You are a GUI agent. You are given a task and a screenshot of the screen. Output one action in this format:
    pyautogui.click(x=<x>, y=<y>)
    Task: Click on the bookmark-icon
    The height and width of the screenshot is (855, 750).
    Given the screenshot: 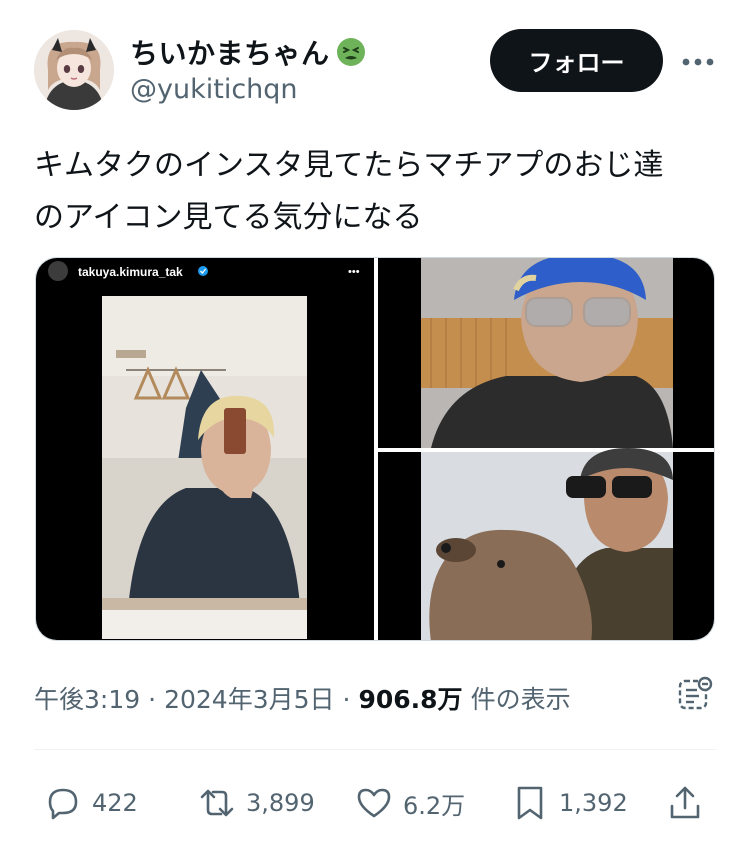 What is the action you would take?
    pyautogui.click(x=530, y=803)
    